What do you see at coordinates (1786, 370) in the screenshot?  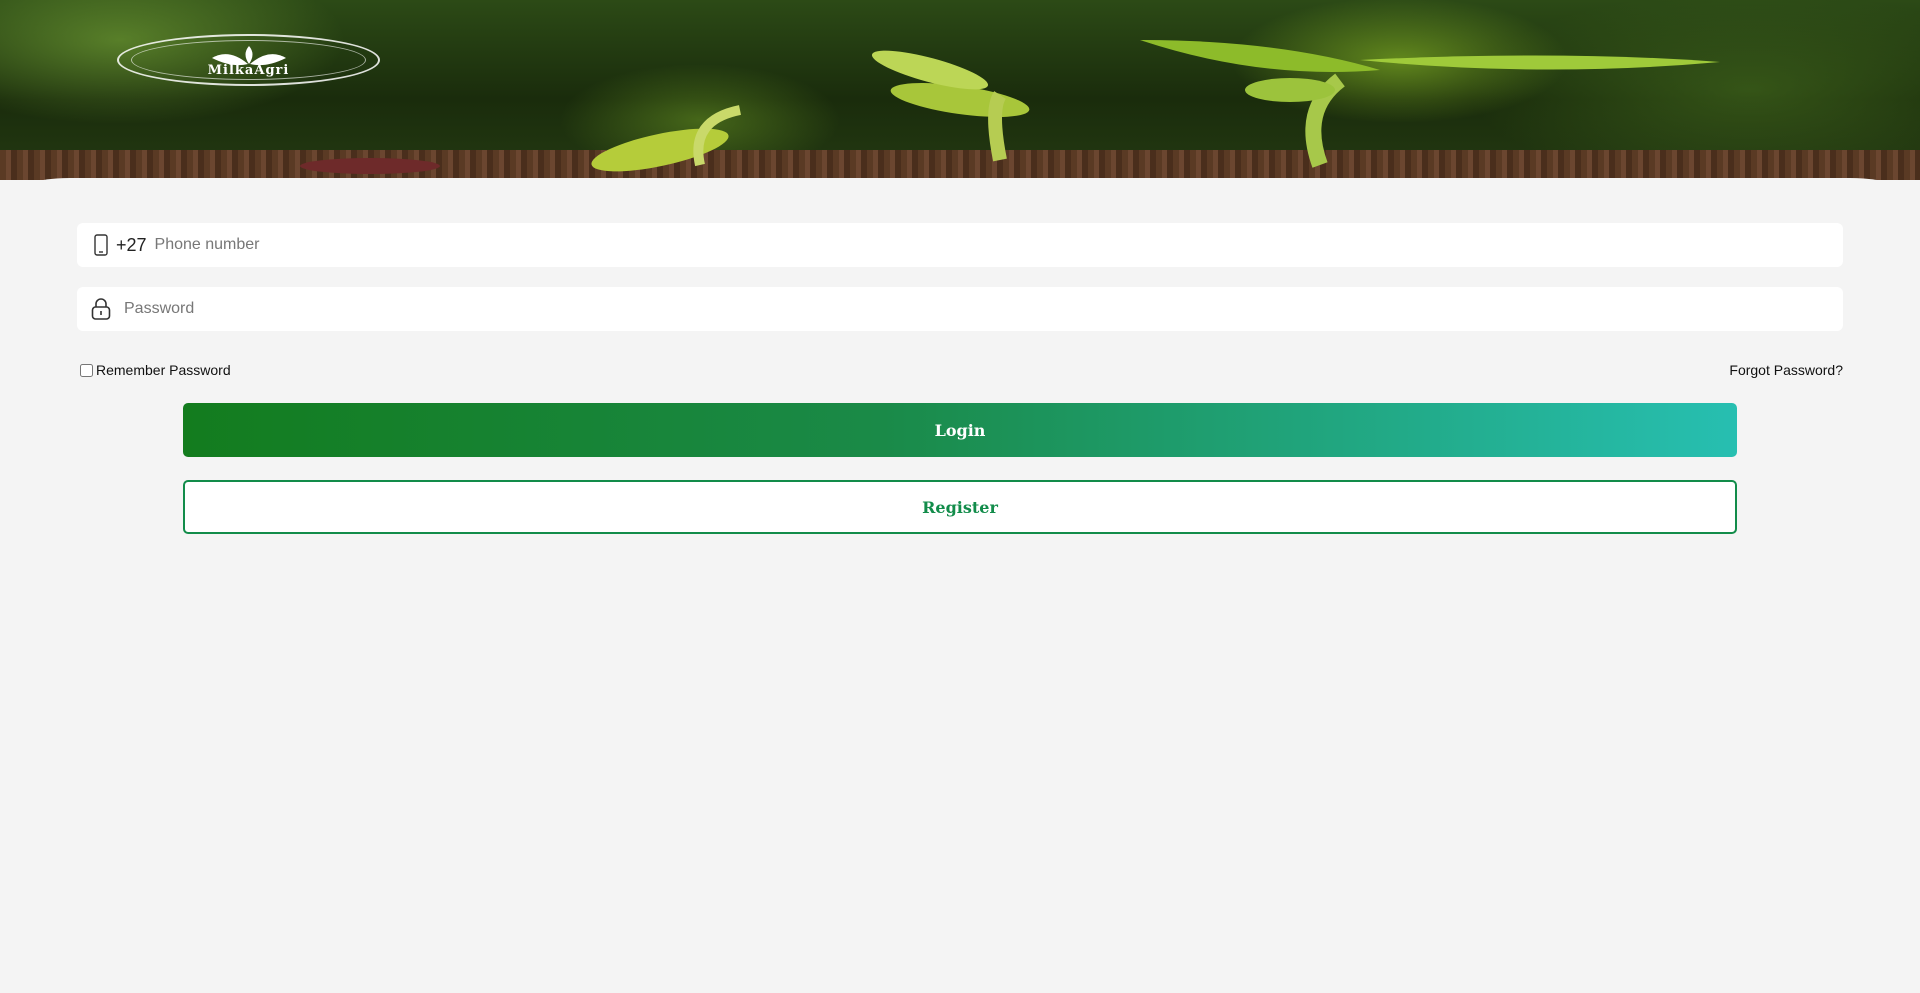 I see `forgot-password-link: Forgot Password?` at bounding box center [1786, 370].